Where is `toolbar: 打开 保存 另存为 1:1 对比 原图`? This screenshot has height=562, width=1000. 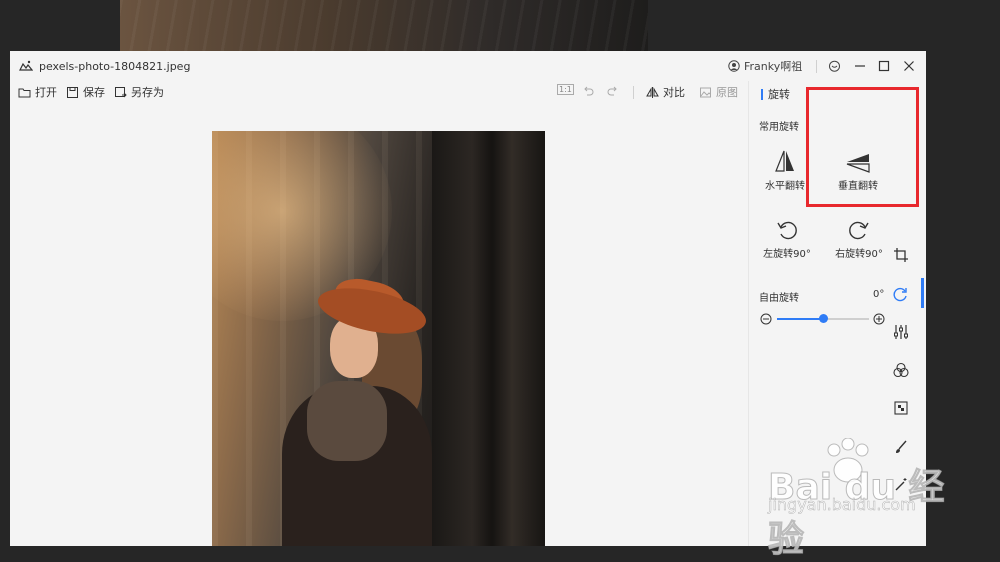 toolbar: 打开 保存 另存为 1:1 对比 原图 is located at coordinates (379, 92).